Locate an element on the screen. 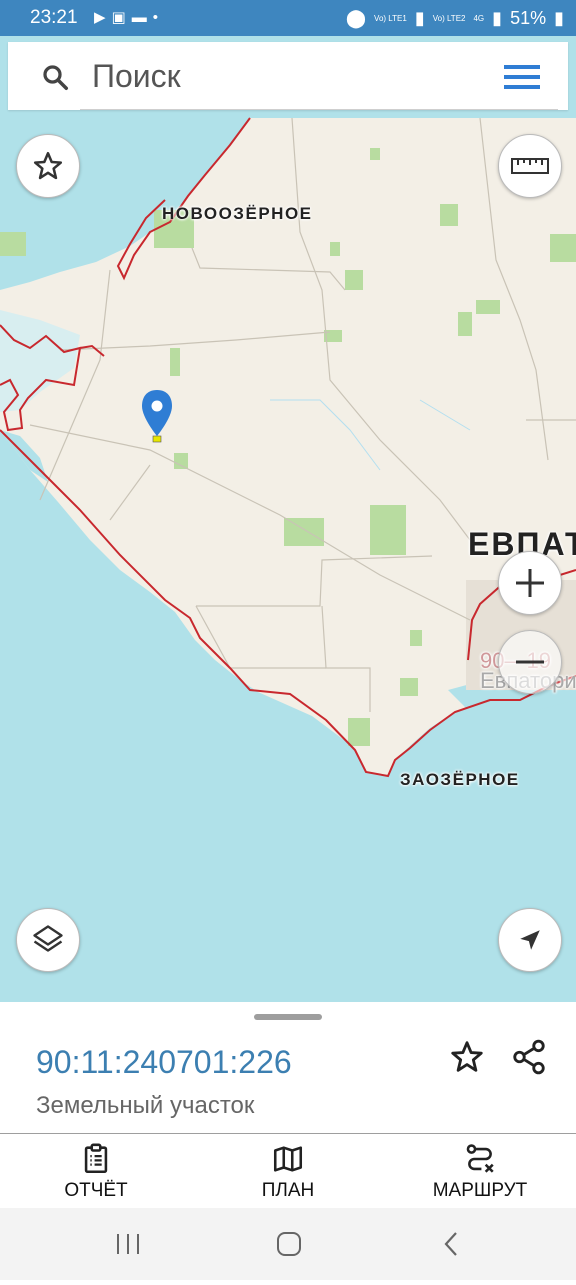 The height and width of the screenshot is (1285, 576). battery-icon: ▮ is located at coordinates (559, 18).